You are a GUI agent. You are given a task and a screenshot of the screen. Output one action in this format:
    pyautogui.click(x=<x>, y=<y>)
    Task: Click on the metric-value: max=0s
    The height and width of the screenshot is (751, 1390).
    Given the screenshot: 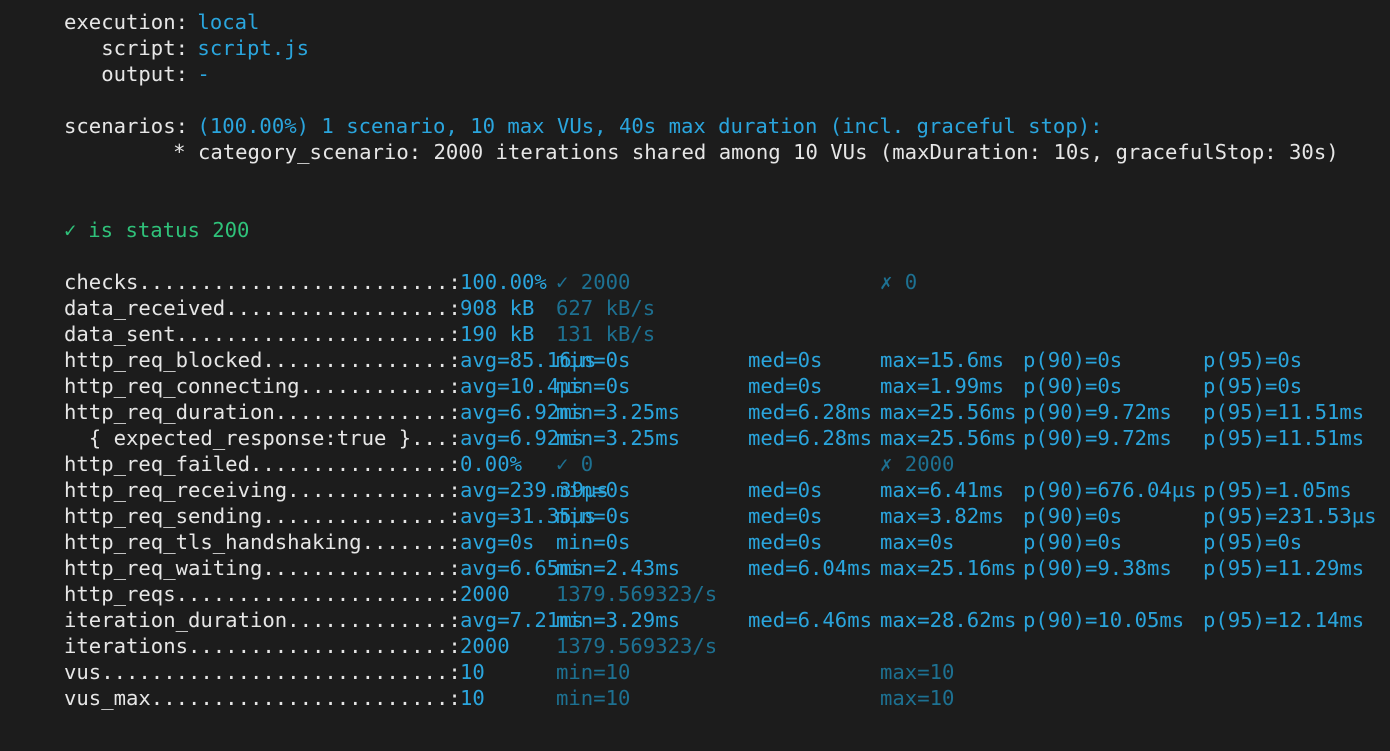 What is the action you would take?
    pyautogui.click(x=917, y=542)
    